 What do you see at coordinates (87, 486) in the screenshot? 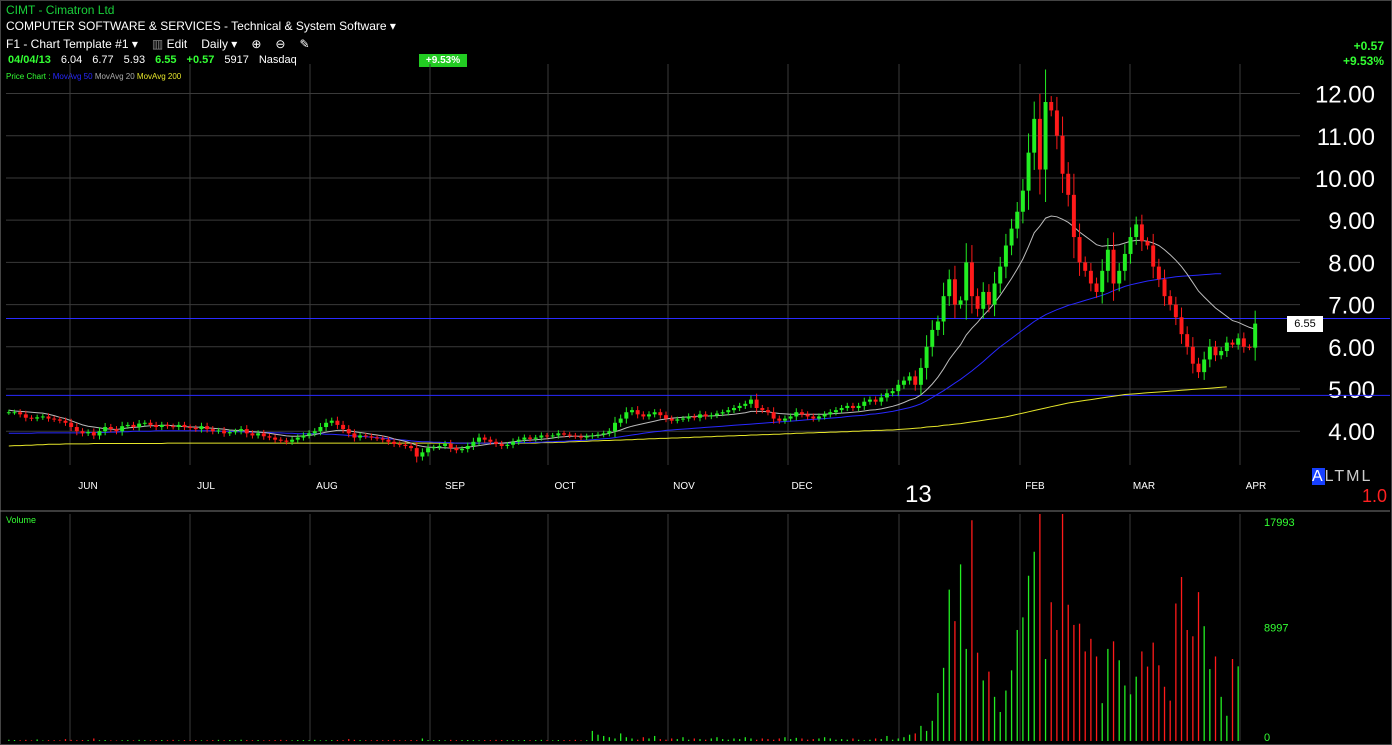
I see `month-label: JUN` at bounding box center [87, 486].